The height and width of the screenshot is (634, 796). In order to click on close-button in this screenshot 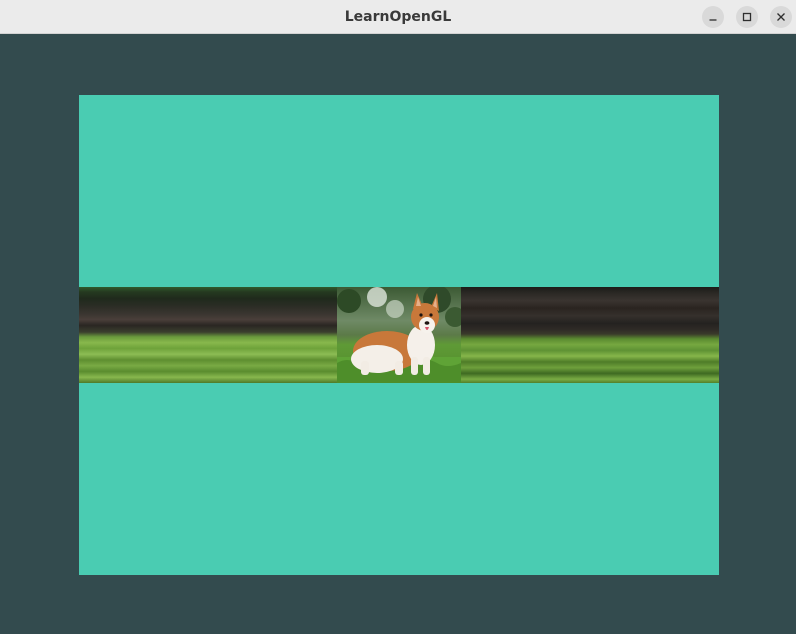, I will do `click(781, 17)`.